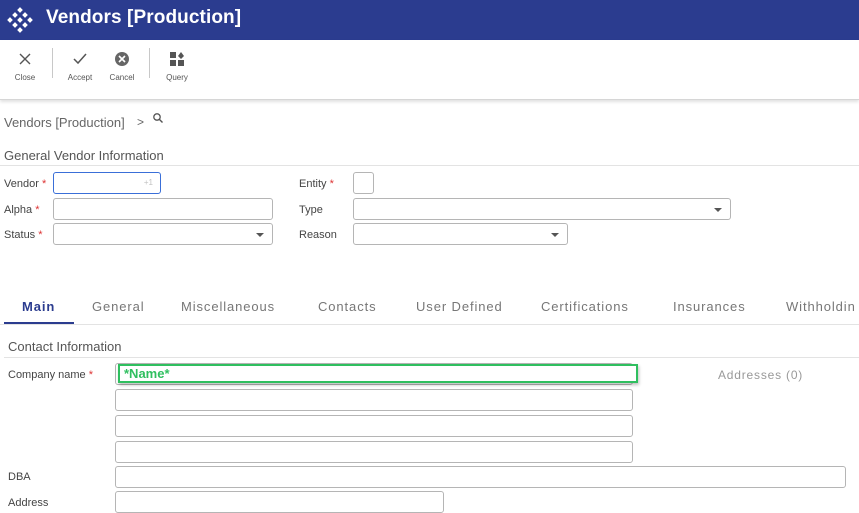 The width and height of the screenshot is (859, 513). Describe the element at coordinates (144, 17) in the screenshot. I see `window-title: Vendors [Production]` at that location.